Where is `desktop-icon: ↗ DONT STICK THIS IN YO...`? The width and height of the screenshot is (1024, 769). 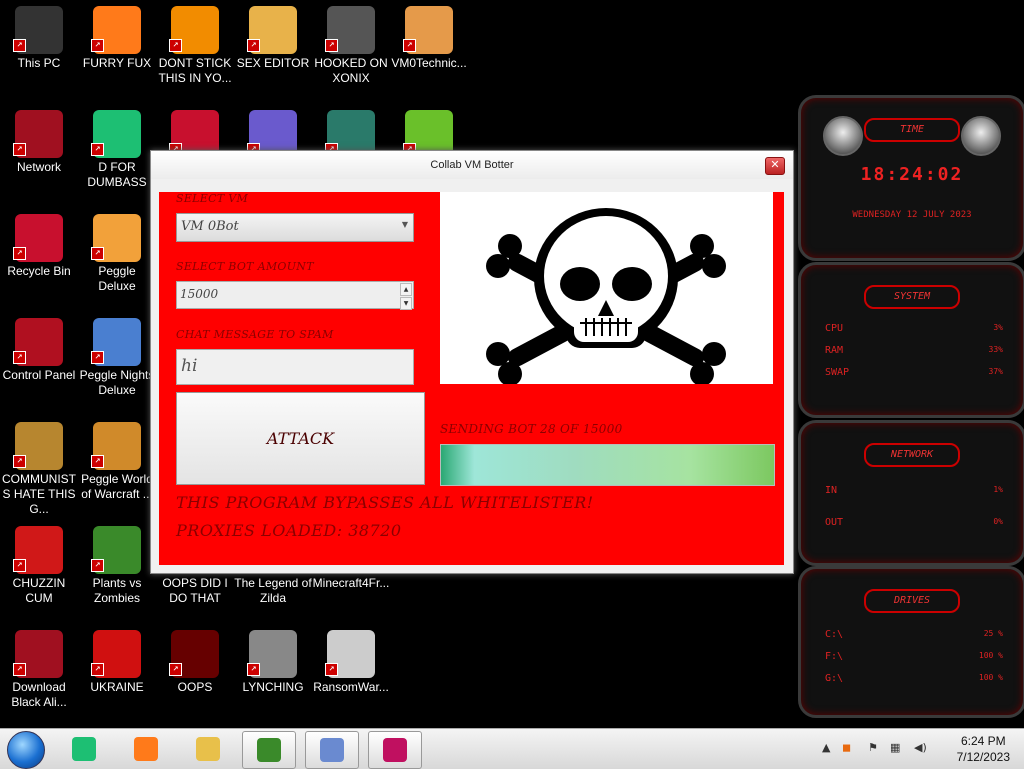
desktop-icon: ↗ DONT STICK THIS IN YO... is located at coordinates (195, 52).